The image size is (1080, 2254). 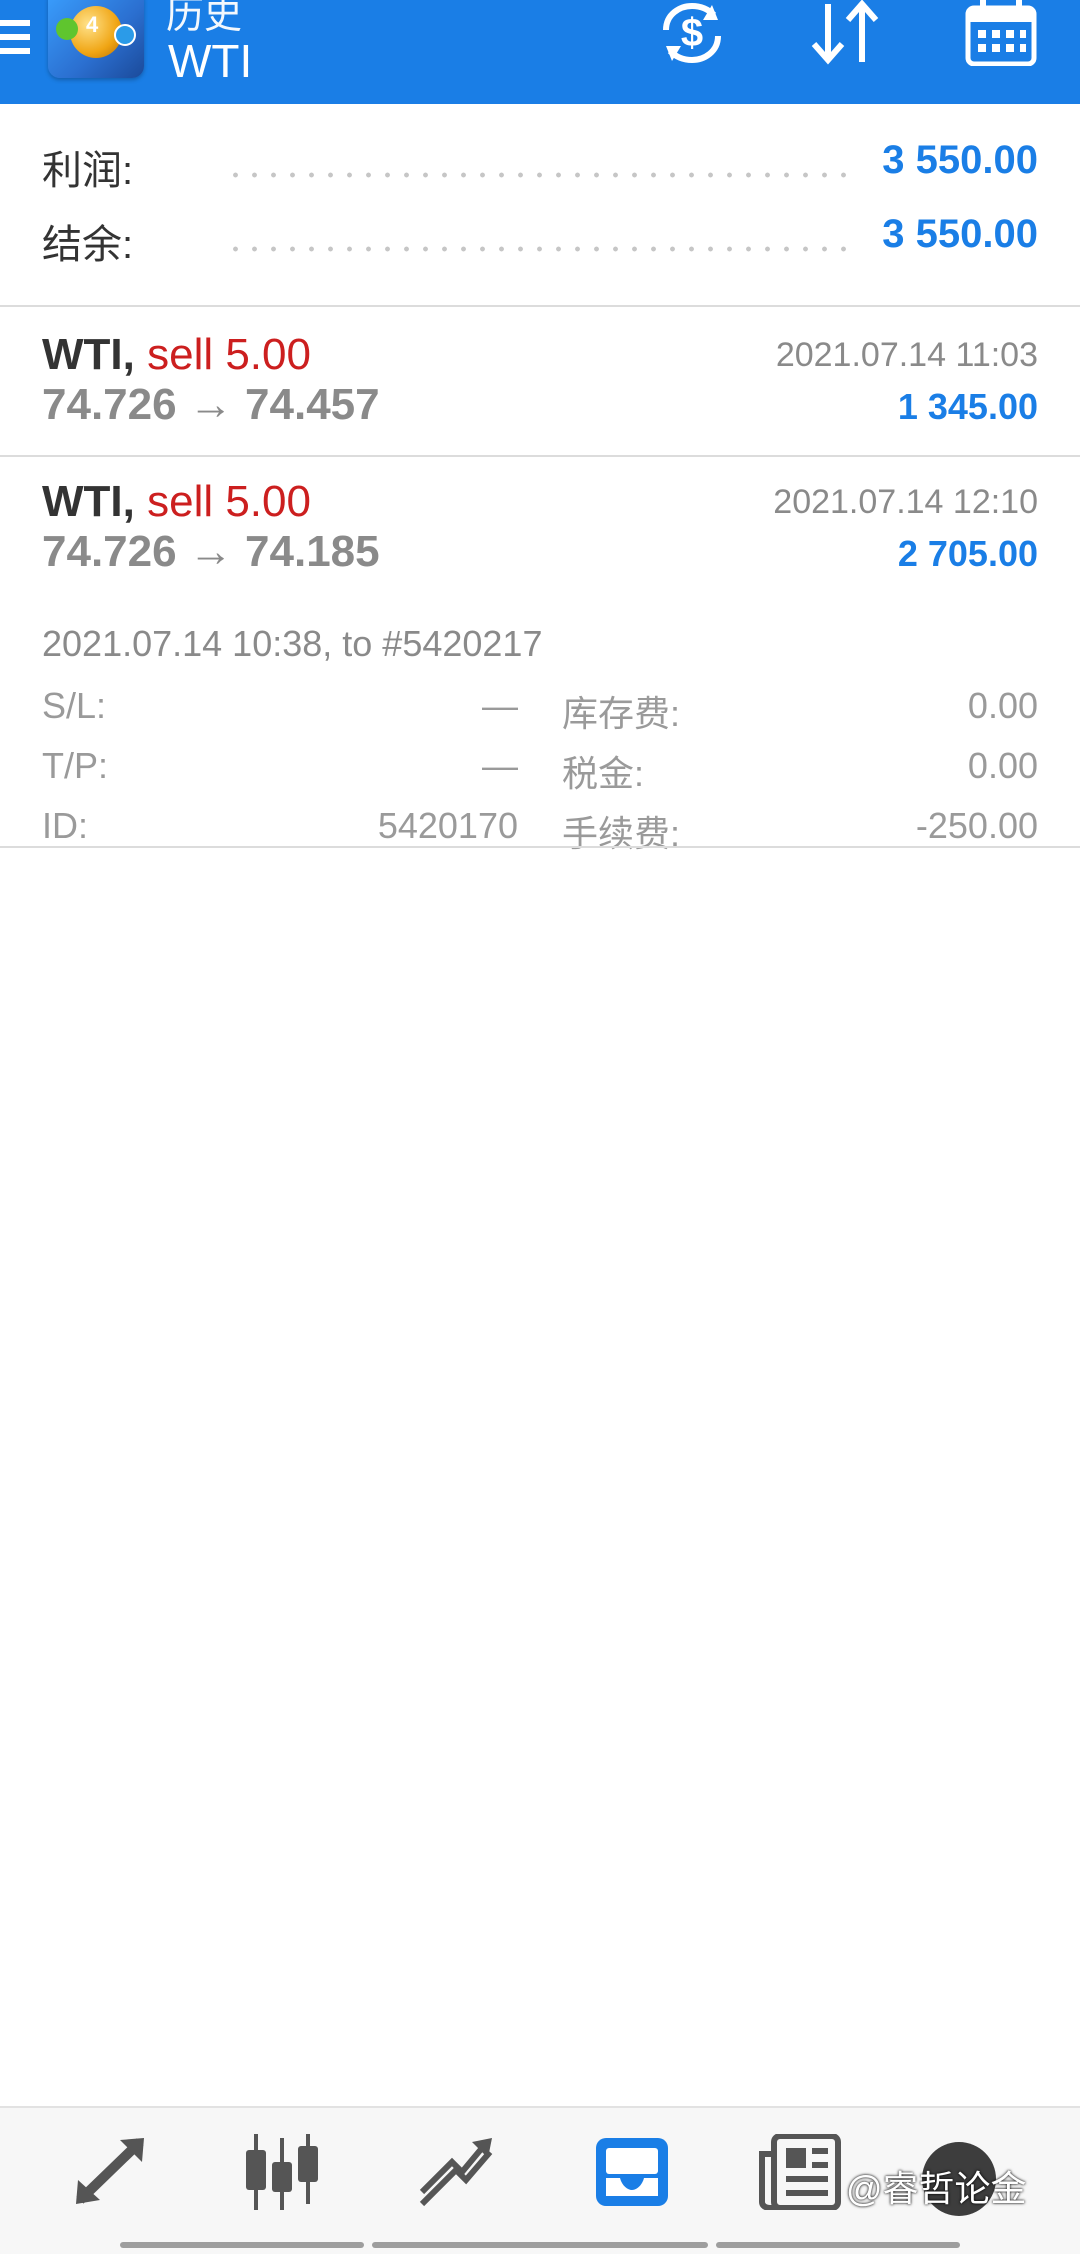 What do you see at coordinates (540, 242) in the screenshot?
I see `balance-row: 结余: 3 550.00` at bounding box center [540, 242].